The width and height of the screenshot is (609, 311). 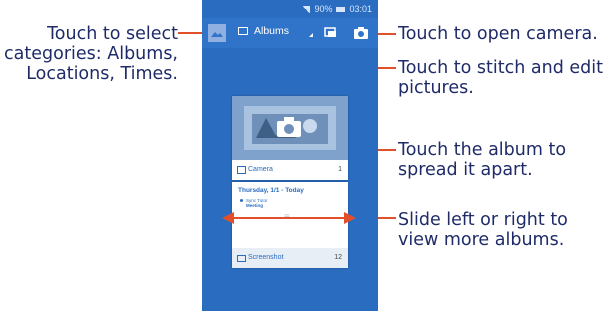 I want to click on folder-icon, so click(x=241, y=258).